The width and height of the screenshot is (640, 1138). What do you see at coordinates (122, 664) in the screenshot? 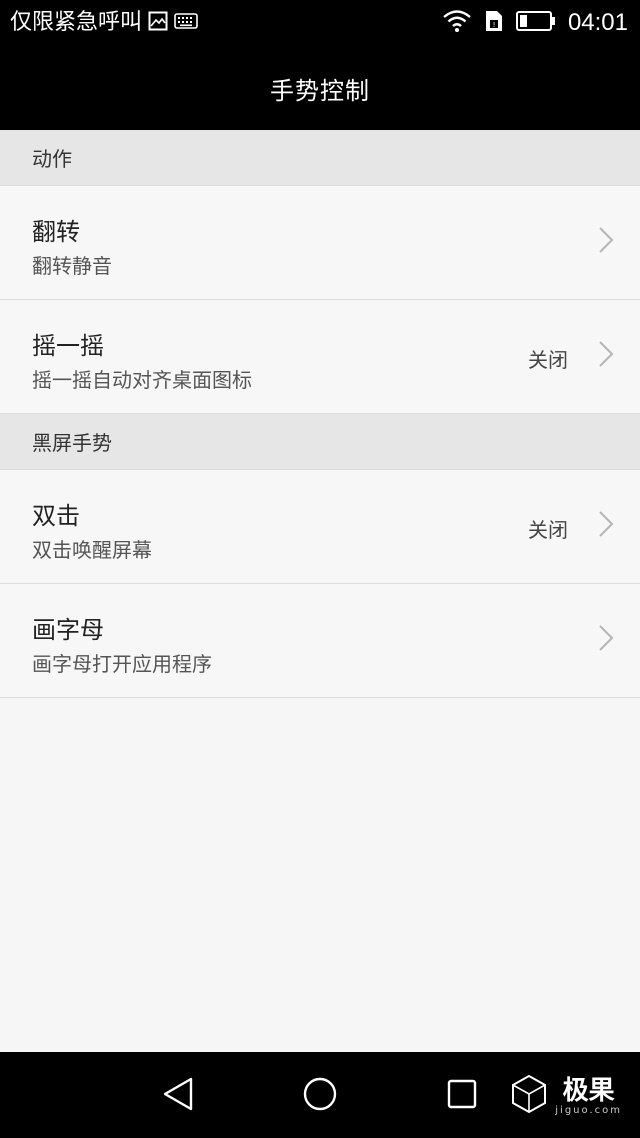
I see `setting-subtitle: 画字母打开应用程序` at bounding box center [122, 664].